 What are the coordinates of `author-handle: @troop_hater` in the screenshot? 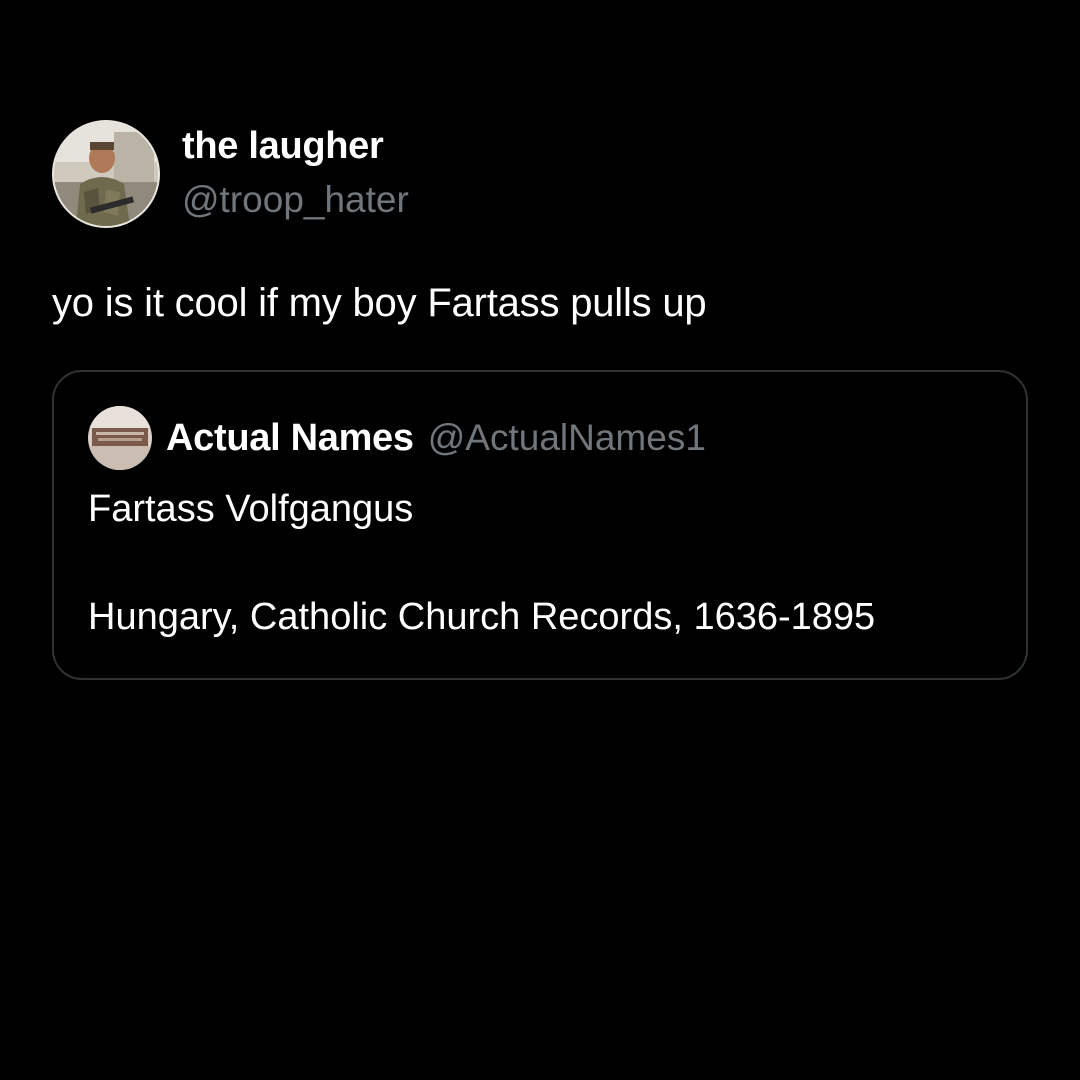 It's located at (295, 200).